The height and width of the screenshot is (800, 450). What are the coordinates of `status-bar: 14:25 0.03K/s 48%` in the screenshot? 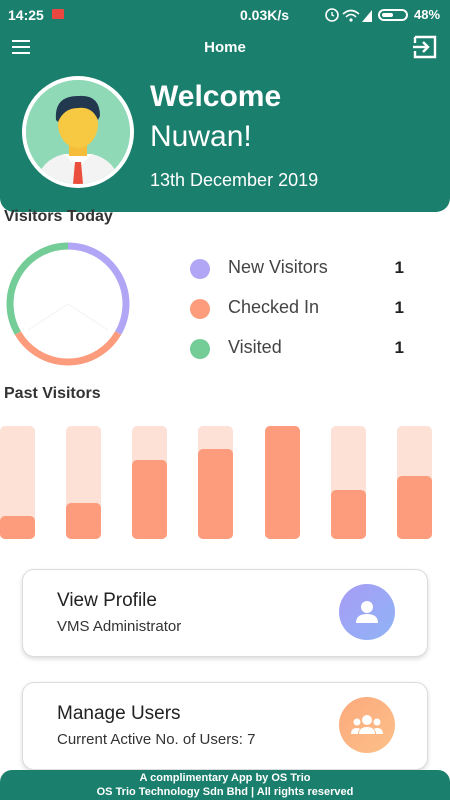 It's located at (225, 15).